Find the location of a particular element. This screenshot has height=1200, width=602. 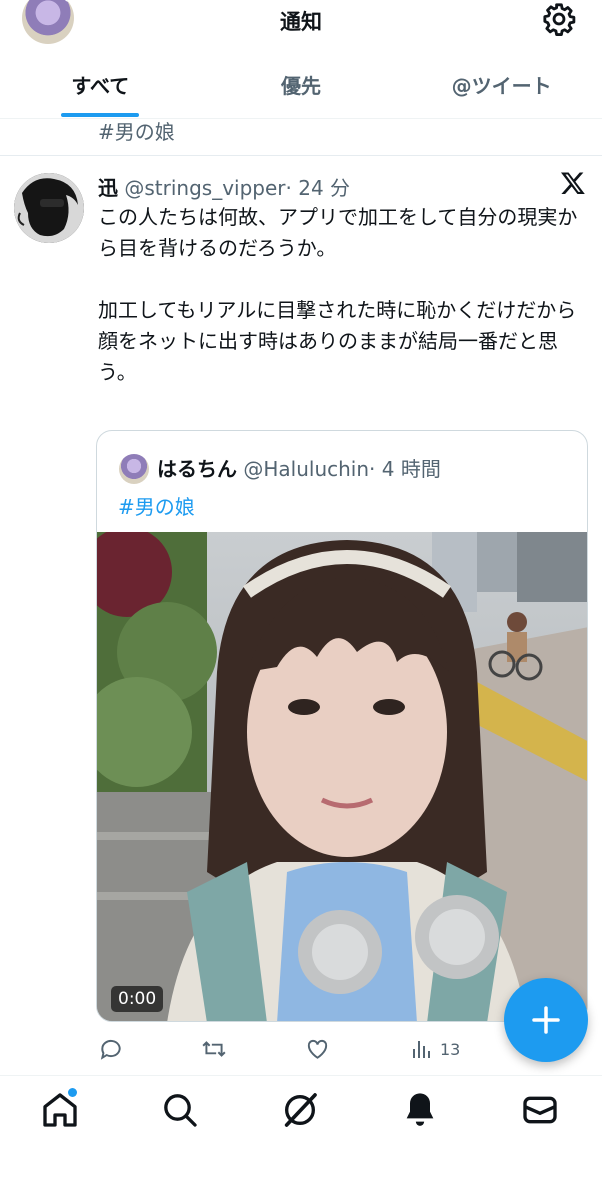

tweet-header: 迅 @strings_vipper· 24 分 is located at coordinates (224, 186).